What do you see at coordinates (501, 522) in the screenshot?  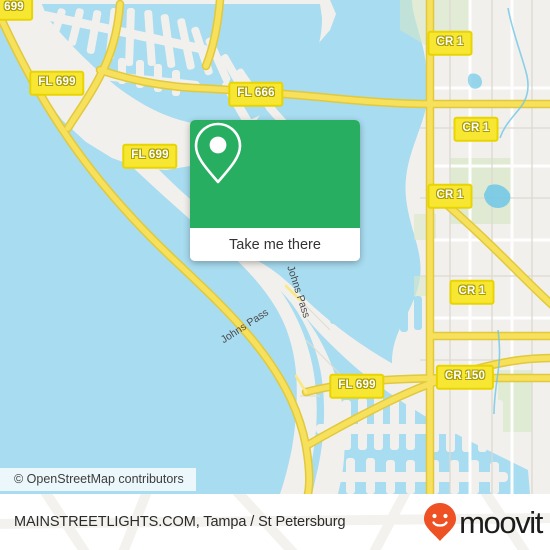 I see `moovit-wordmark: moovit` at bounding box center [501, 522].